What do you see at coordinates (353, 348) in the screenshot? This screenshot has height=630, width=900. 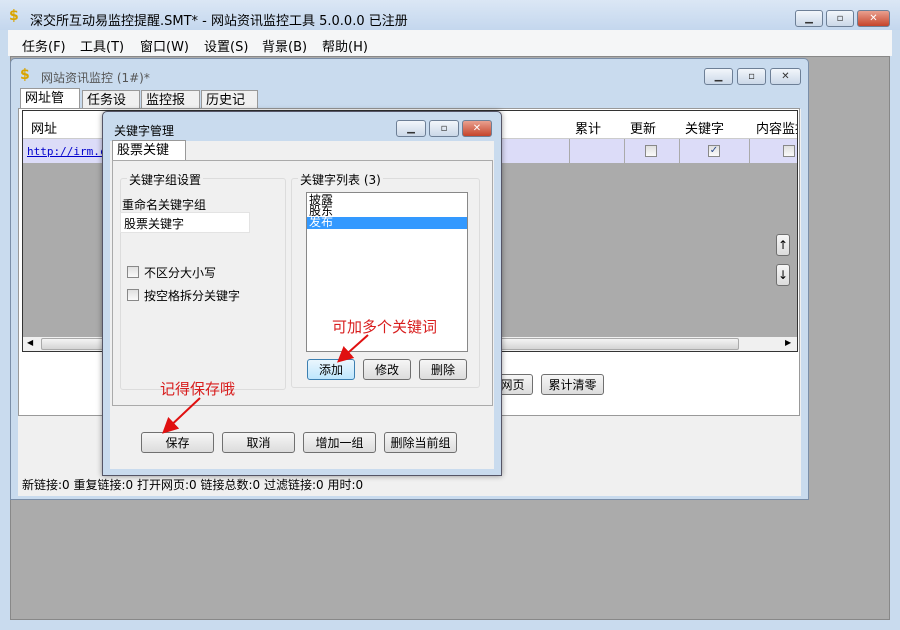 I see `add-arrow-icon` at bounding box center [353, 348].